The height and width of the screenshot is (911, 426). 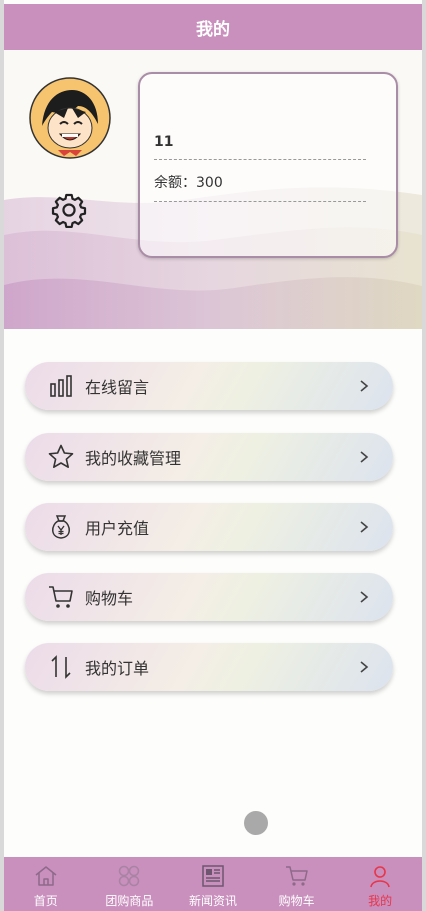 I want to click on user-info-card: 11 余额：300, so click(x=268, y=165).